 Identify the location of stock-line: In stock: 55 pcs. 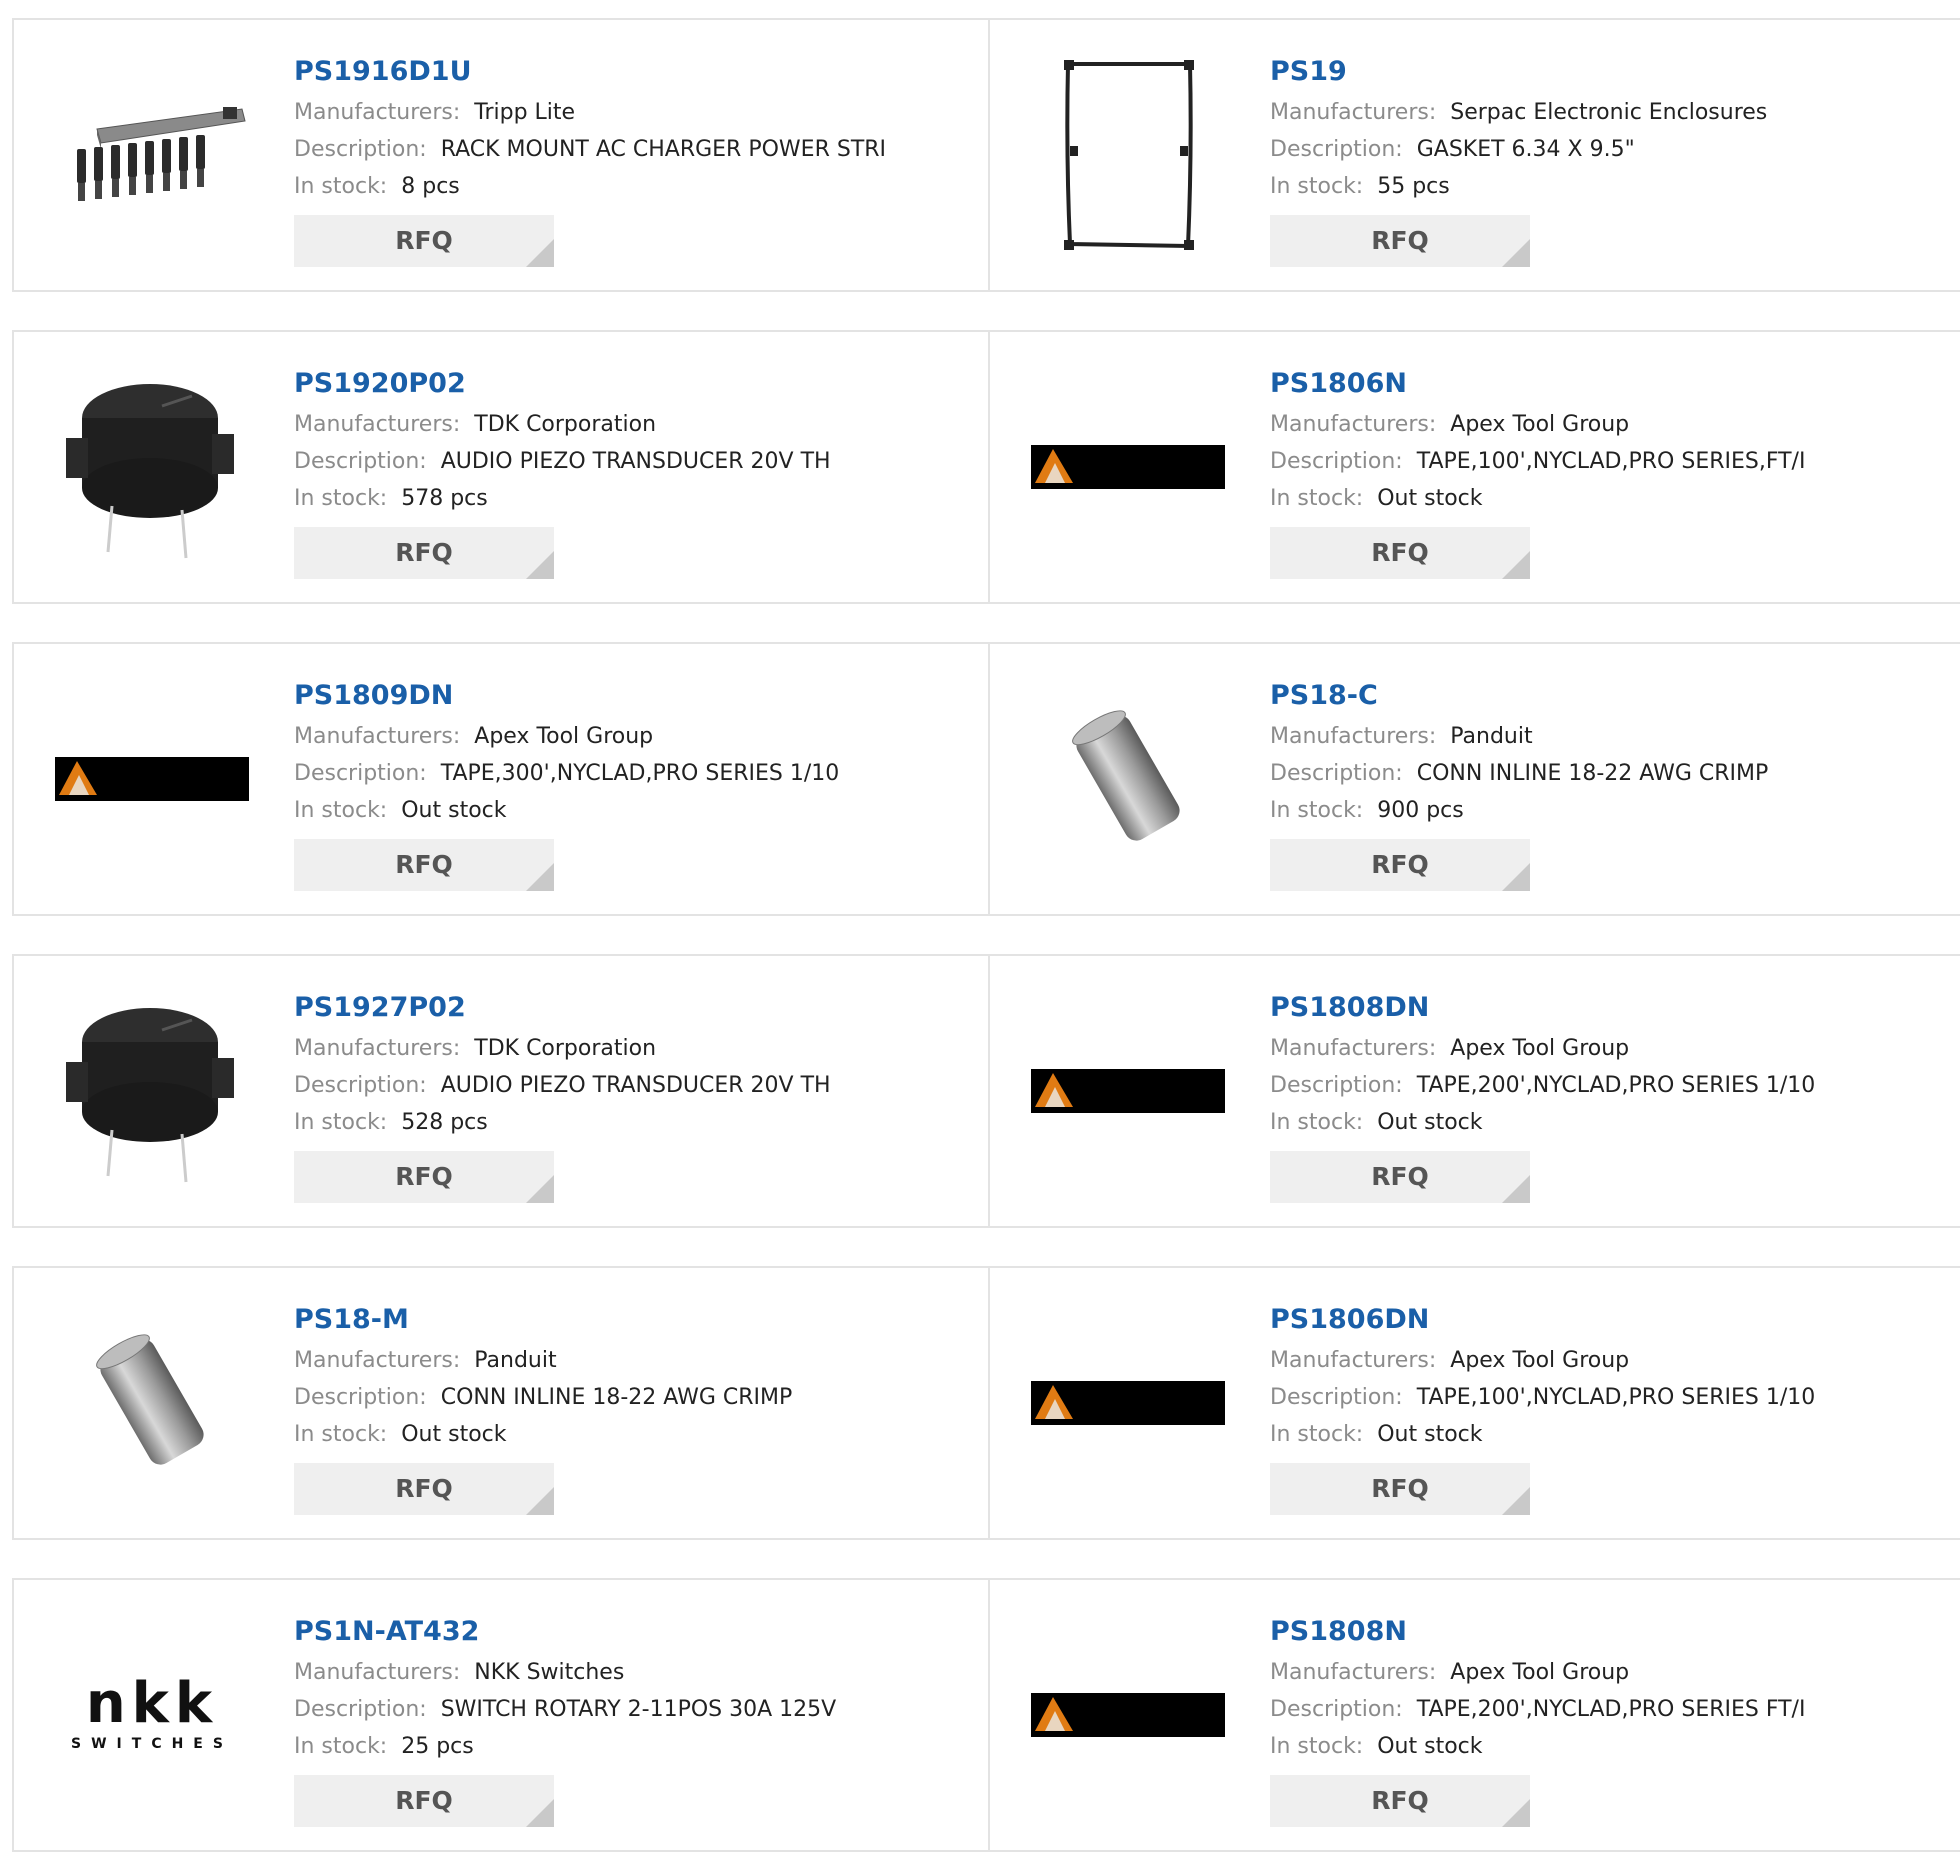
(1611, 186).